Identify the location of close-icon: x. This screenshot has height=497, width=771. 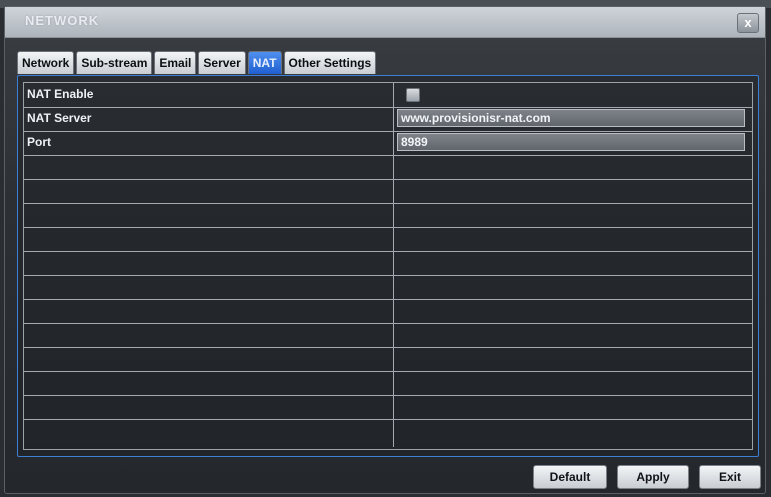
(748, 22).